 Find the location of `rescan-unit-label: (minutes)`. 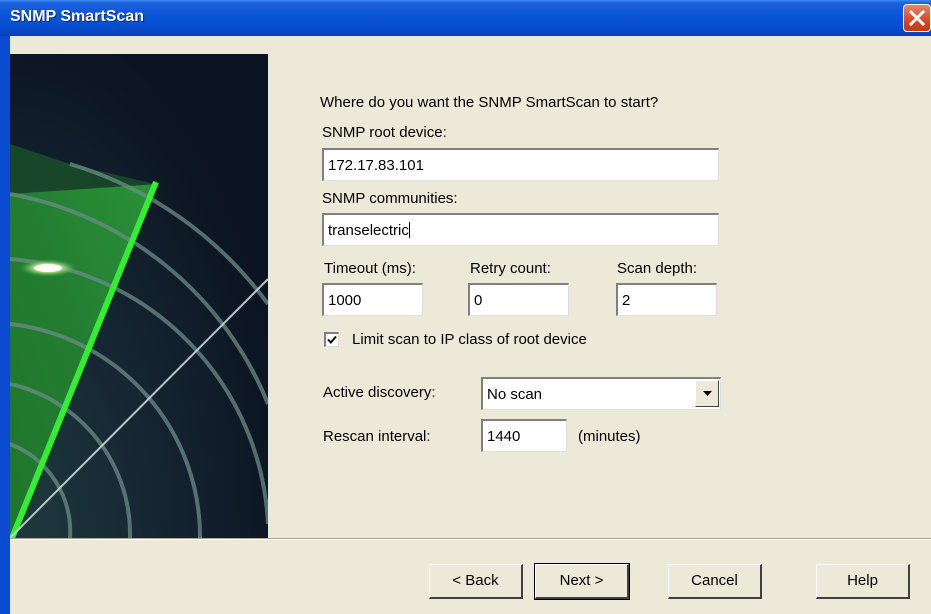

rescan-unit-label: (minutes) is located at coordinates (609, 436).